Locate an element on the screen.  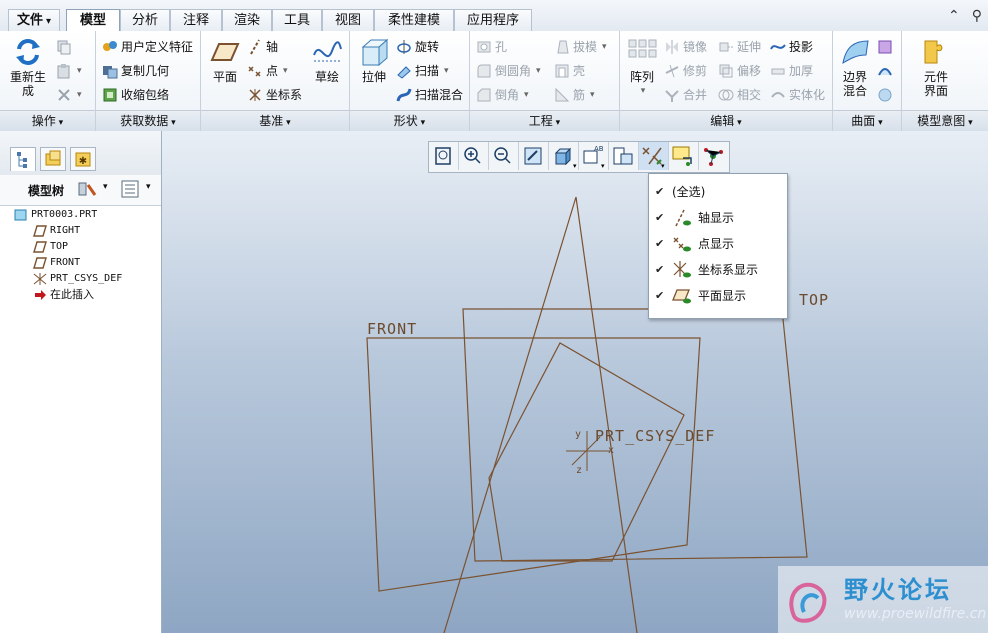
group-label-edit: 编辑 is located at coordinates (726, 120).